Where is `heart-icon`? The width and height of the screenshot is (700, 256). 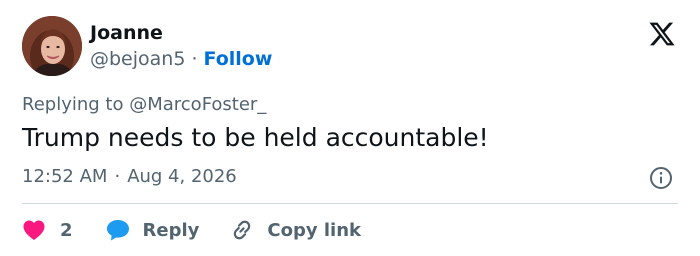 heart-icon is located at coordinates (34, 230).